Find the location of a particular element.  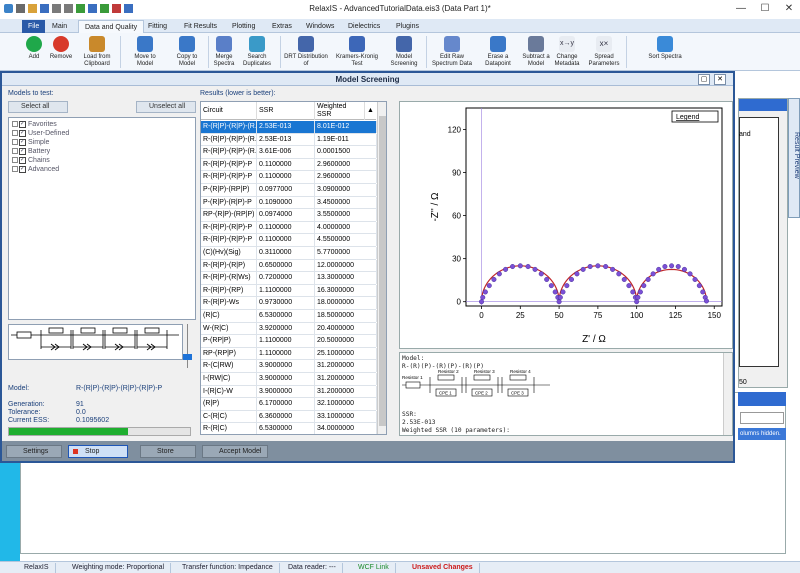

tab-fitting: Fitting is located at coordinates (157, 26).